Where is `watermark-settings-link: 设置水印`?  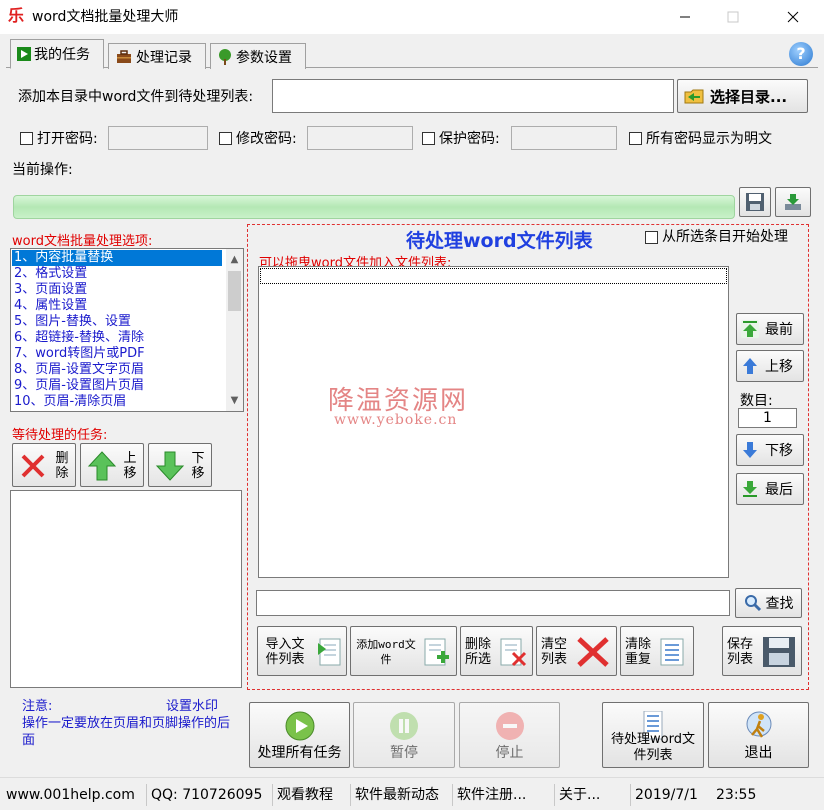
watermark-settings-link: 设置水印 is located at coordinates (192, 706).